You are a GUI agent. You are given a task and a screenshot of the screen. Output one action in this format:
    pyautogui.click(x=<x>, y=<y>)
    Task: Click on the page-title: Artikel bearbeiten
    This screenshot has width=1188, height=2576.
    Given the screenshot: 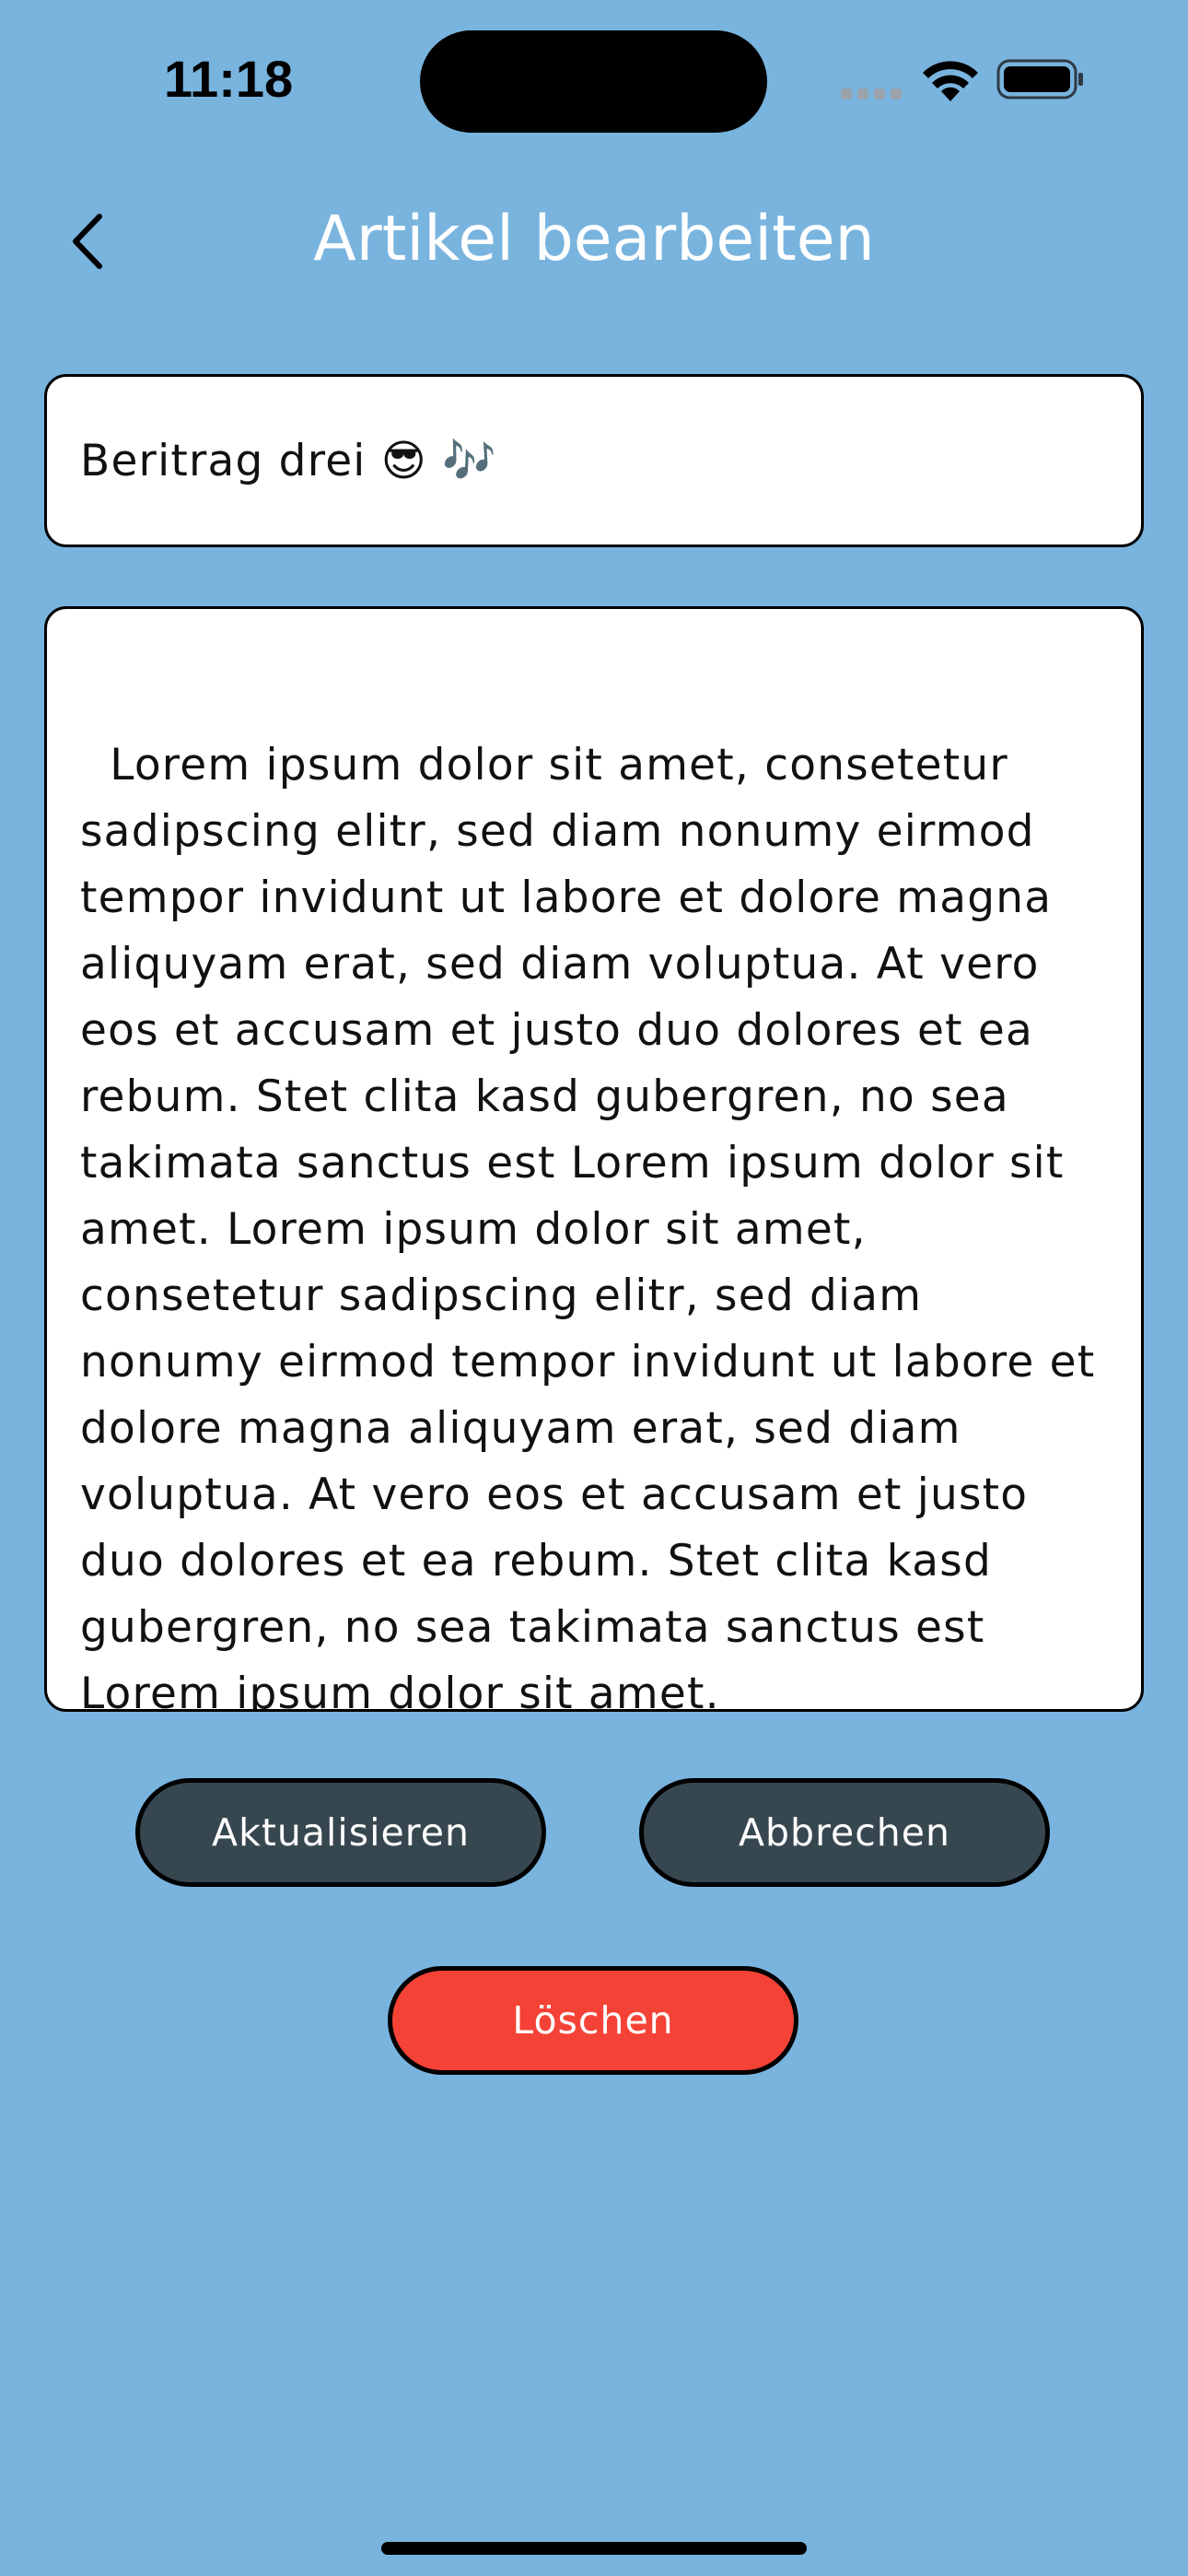 What is the action you would take?
    pyautogui.click(x=594, y=239)
    